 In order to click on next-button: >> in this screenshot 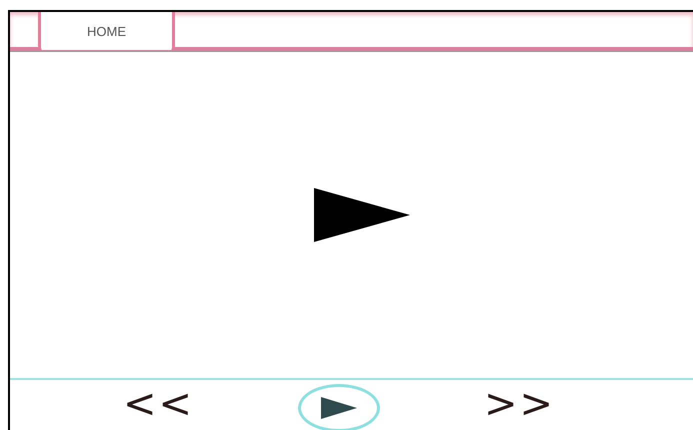, I will do `click(520, 404)`.